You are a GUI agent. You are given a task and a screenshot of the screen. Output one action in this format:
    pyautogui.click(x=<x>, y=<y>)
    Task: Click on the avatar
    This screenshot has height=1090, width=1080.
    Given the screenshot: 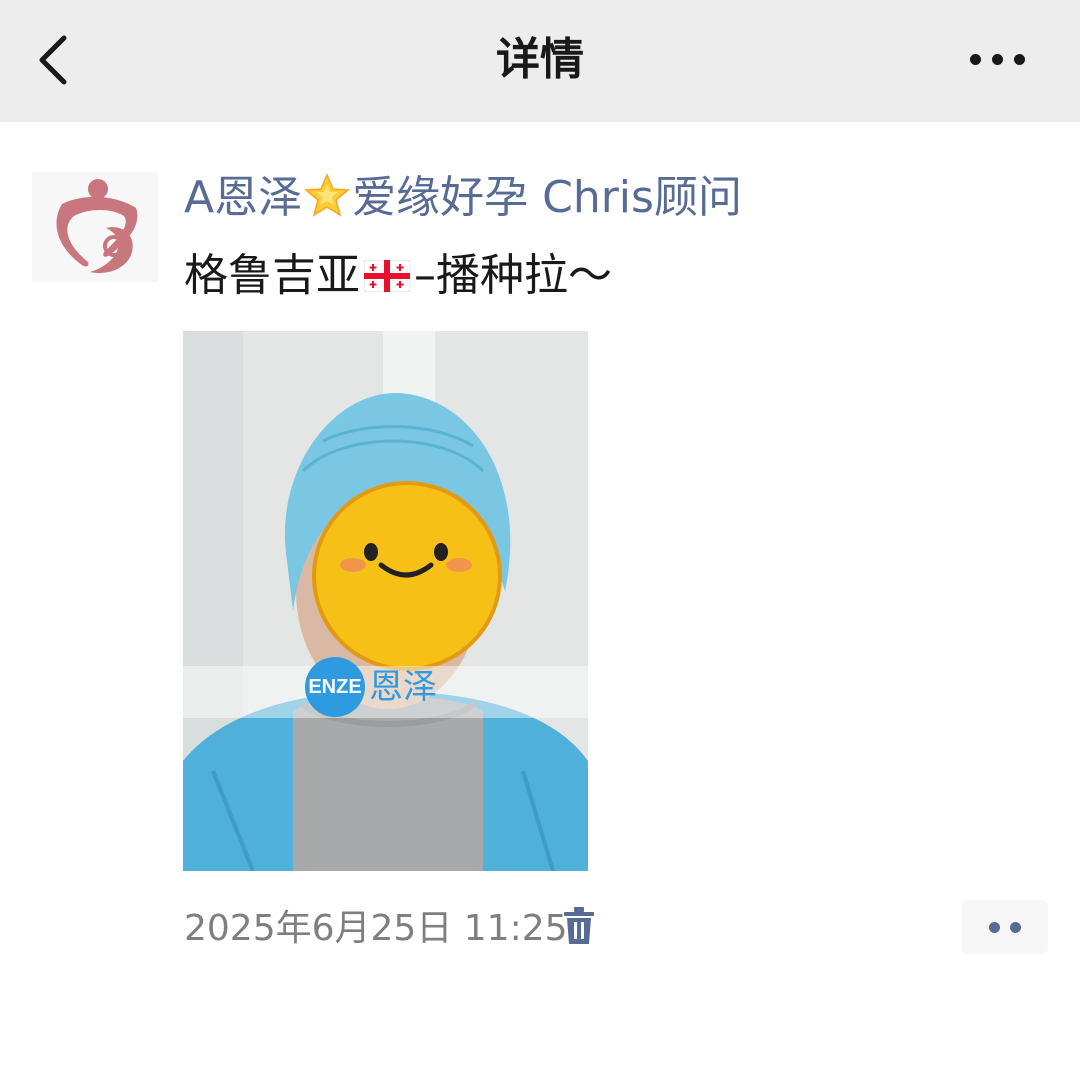 What is the action you would take?
    pyautogui.click(x=95, y=227)
    